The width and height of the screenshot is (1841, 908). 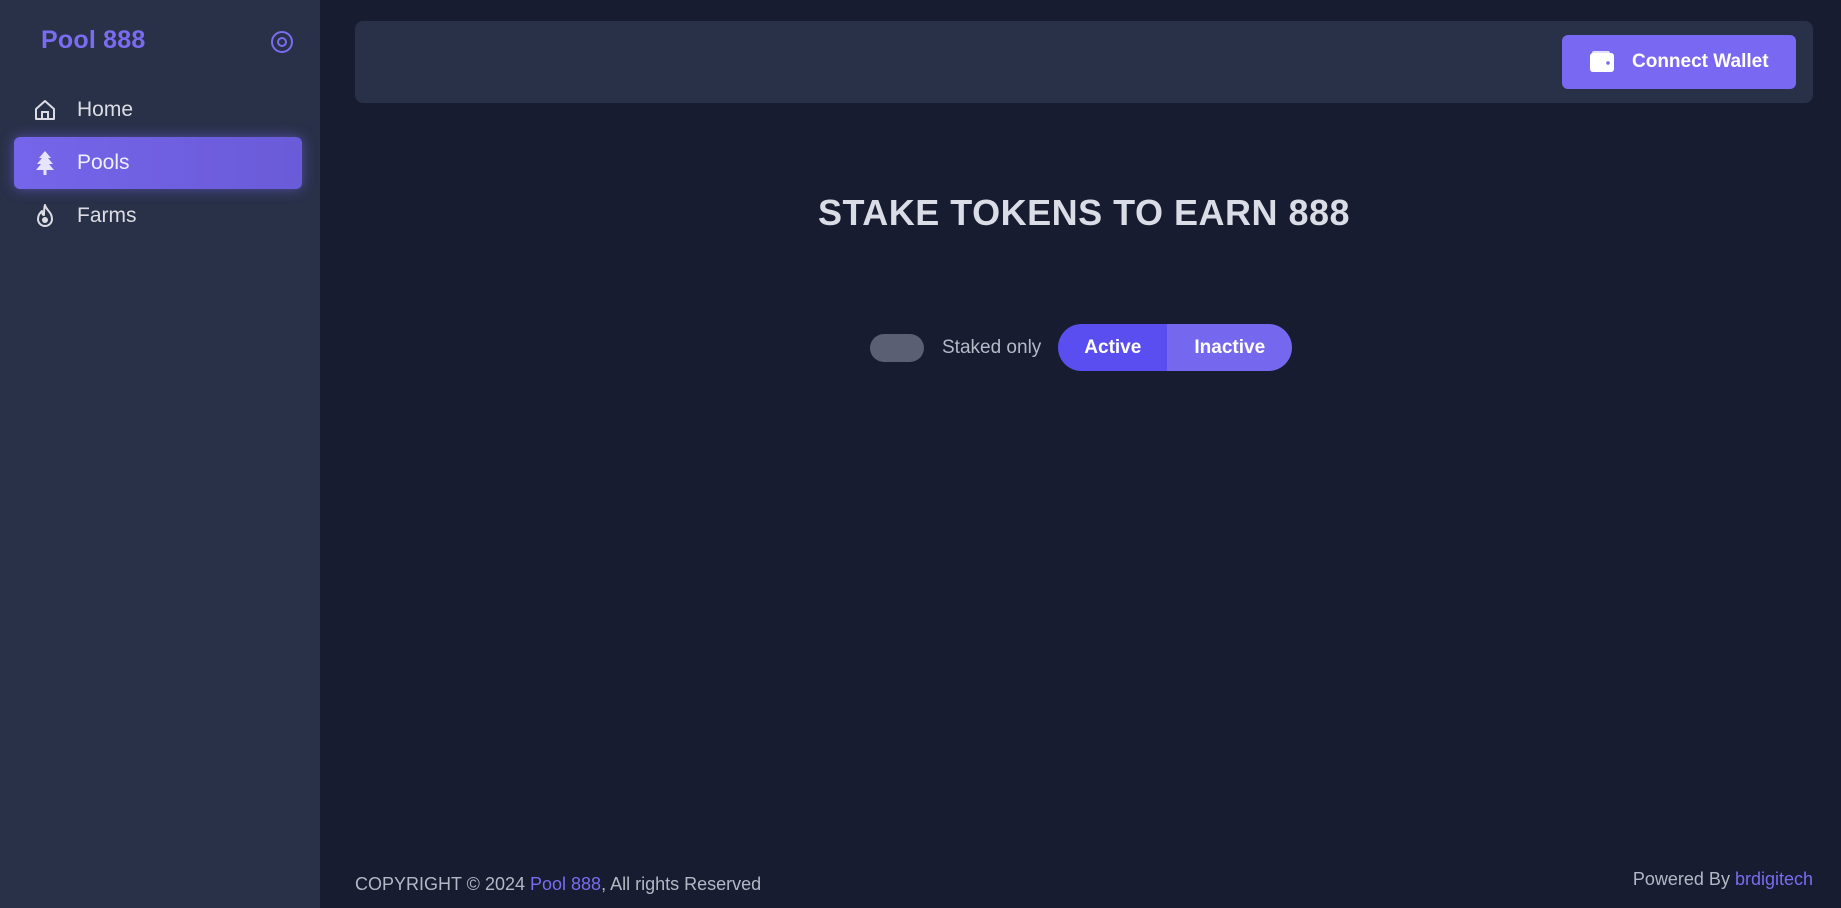 I want to click on target-icon, so click(x=282, y=44).